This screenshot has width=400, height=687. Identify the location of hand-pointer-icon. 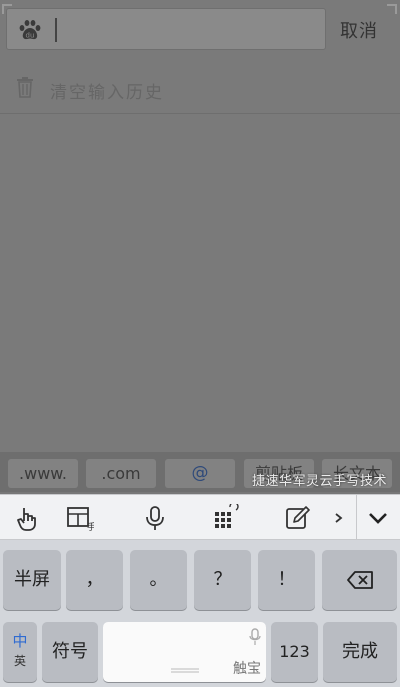
(27, 518).